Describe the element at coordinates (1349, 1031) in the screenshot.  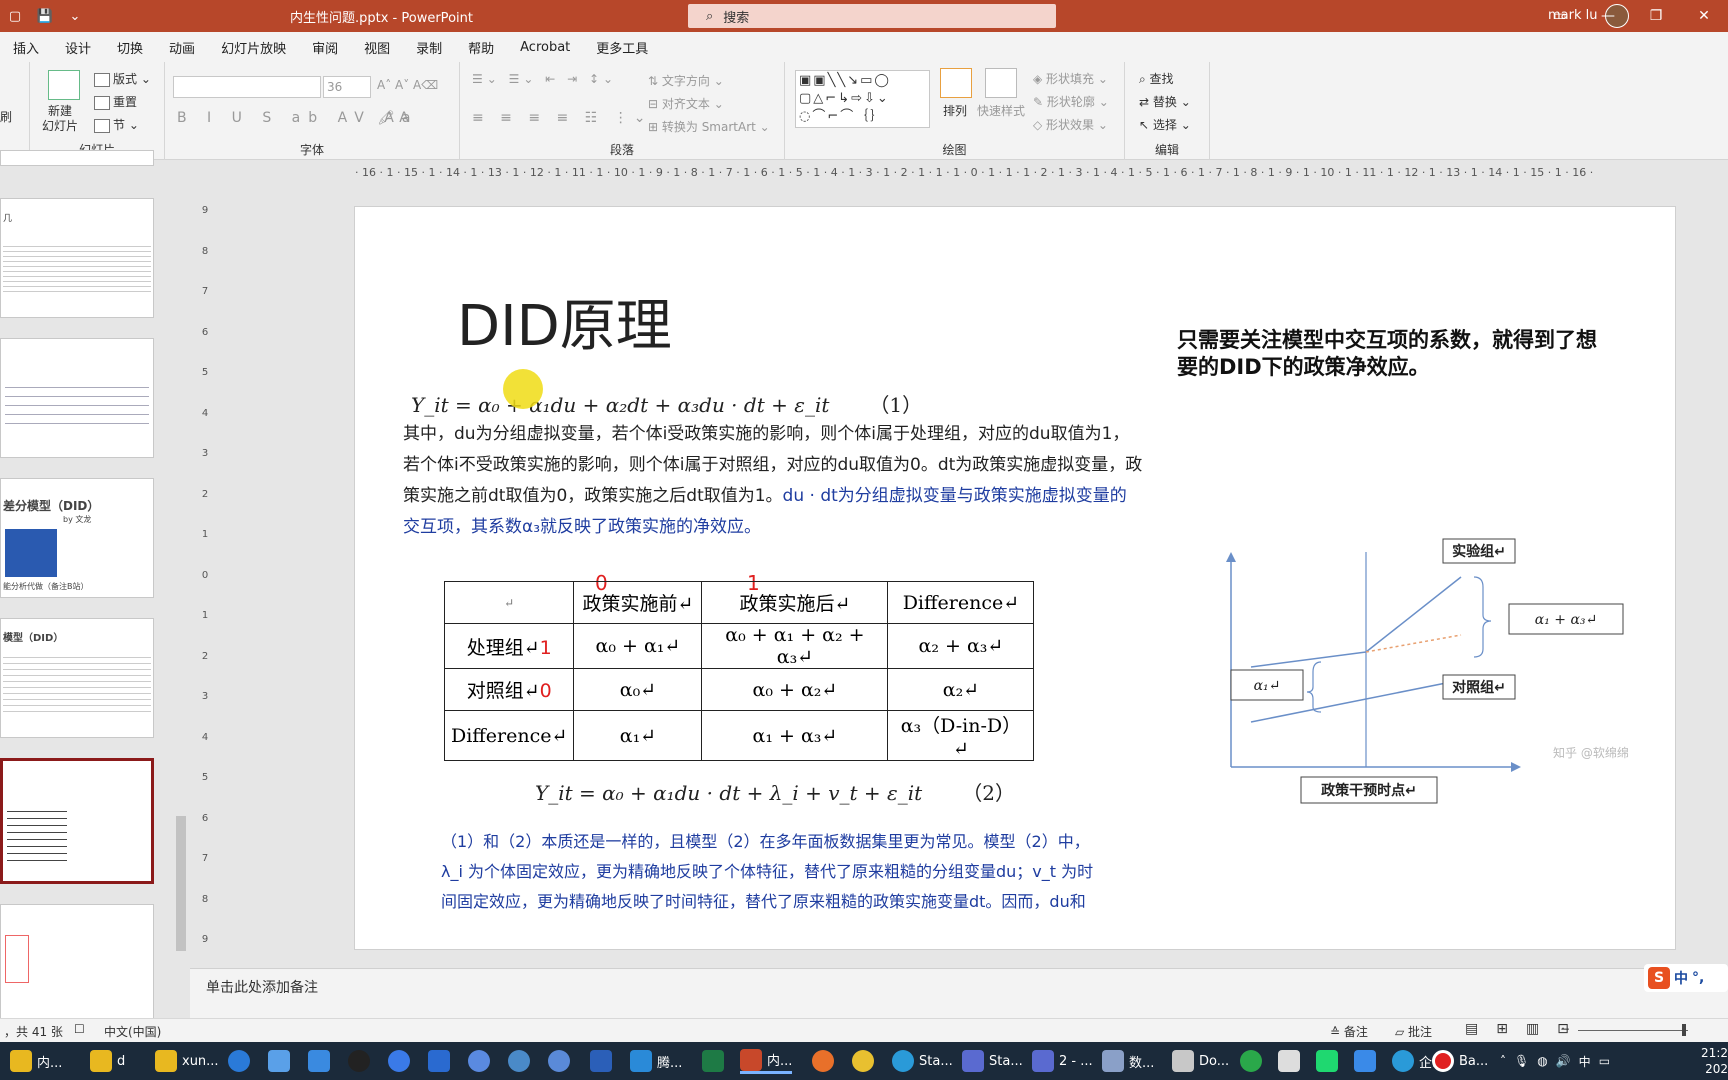
I see `notes-toggle: ≙ 备注` at that location.